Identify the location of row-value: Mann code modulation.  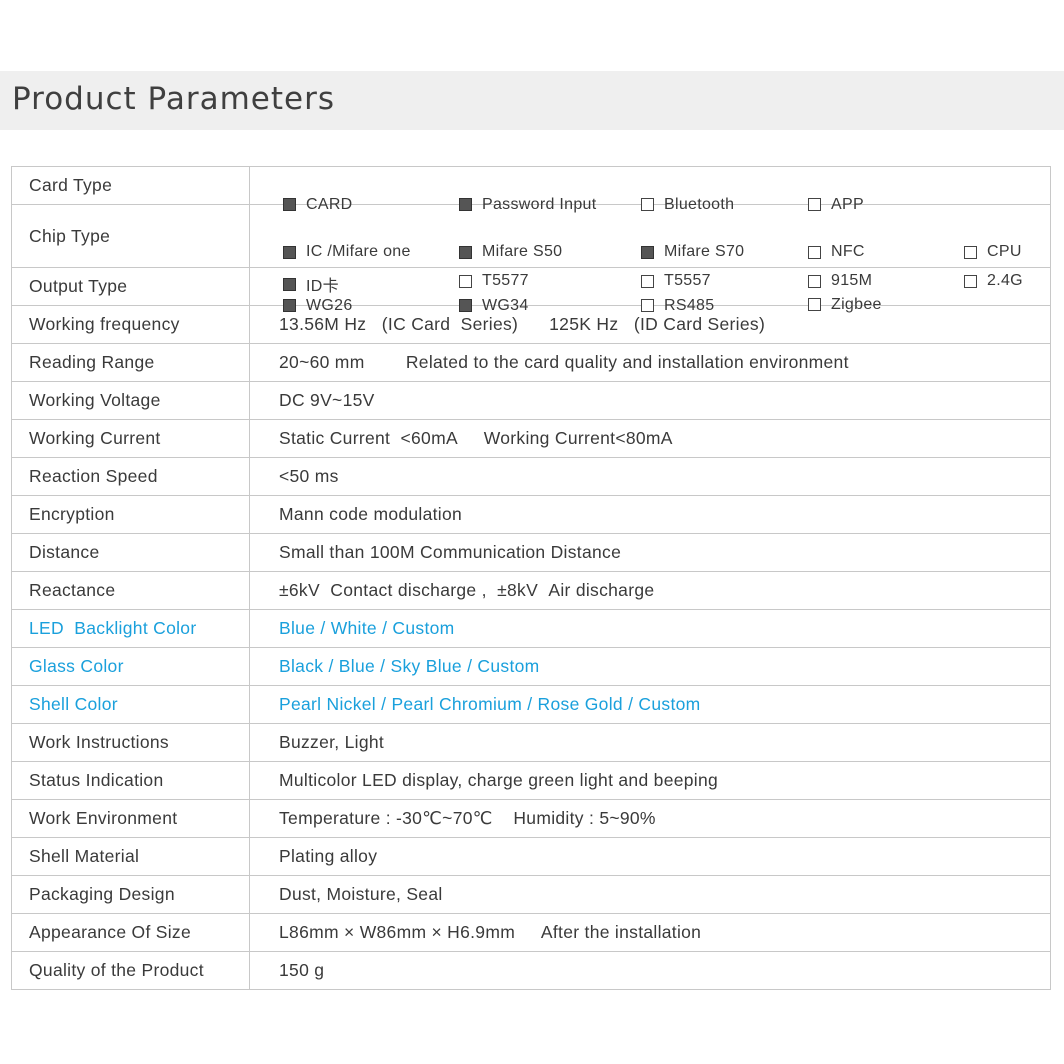
(650, 514).